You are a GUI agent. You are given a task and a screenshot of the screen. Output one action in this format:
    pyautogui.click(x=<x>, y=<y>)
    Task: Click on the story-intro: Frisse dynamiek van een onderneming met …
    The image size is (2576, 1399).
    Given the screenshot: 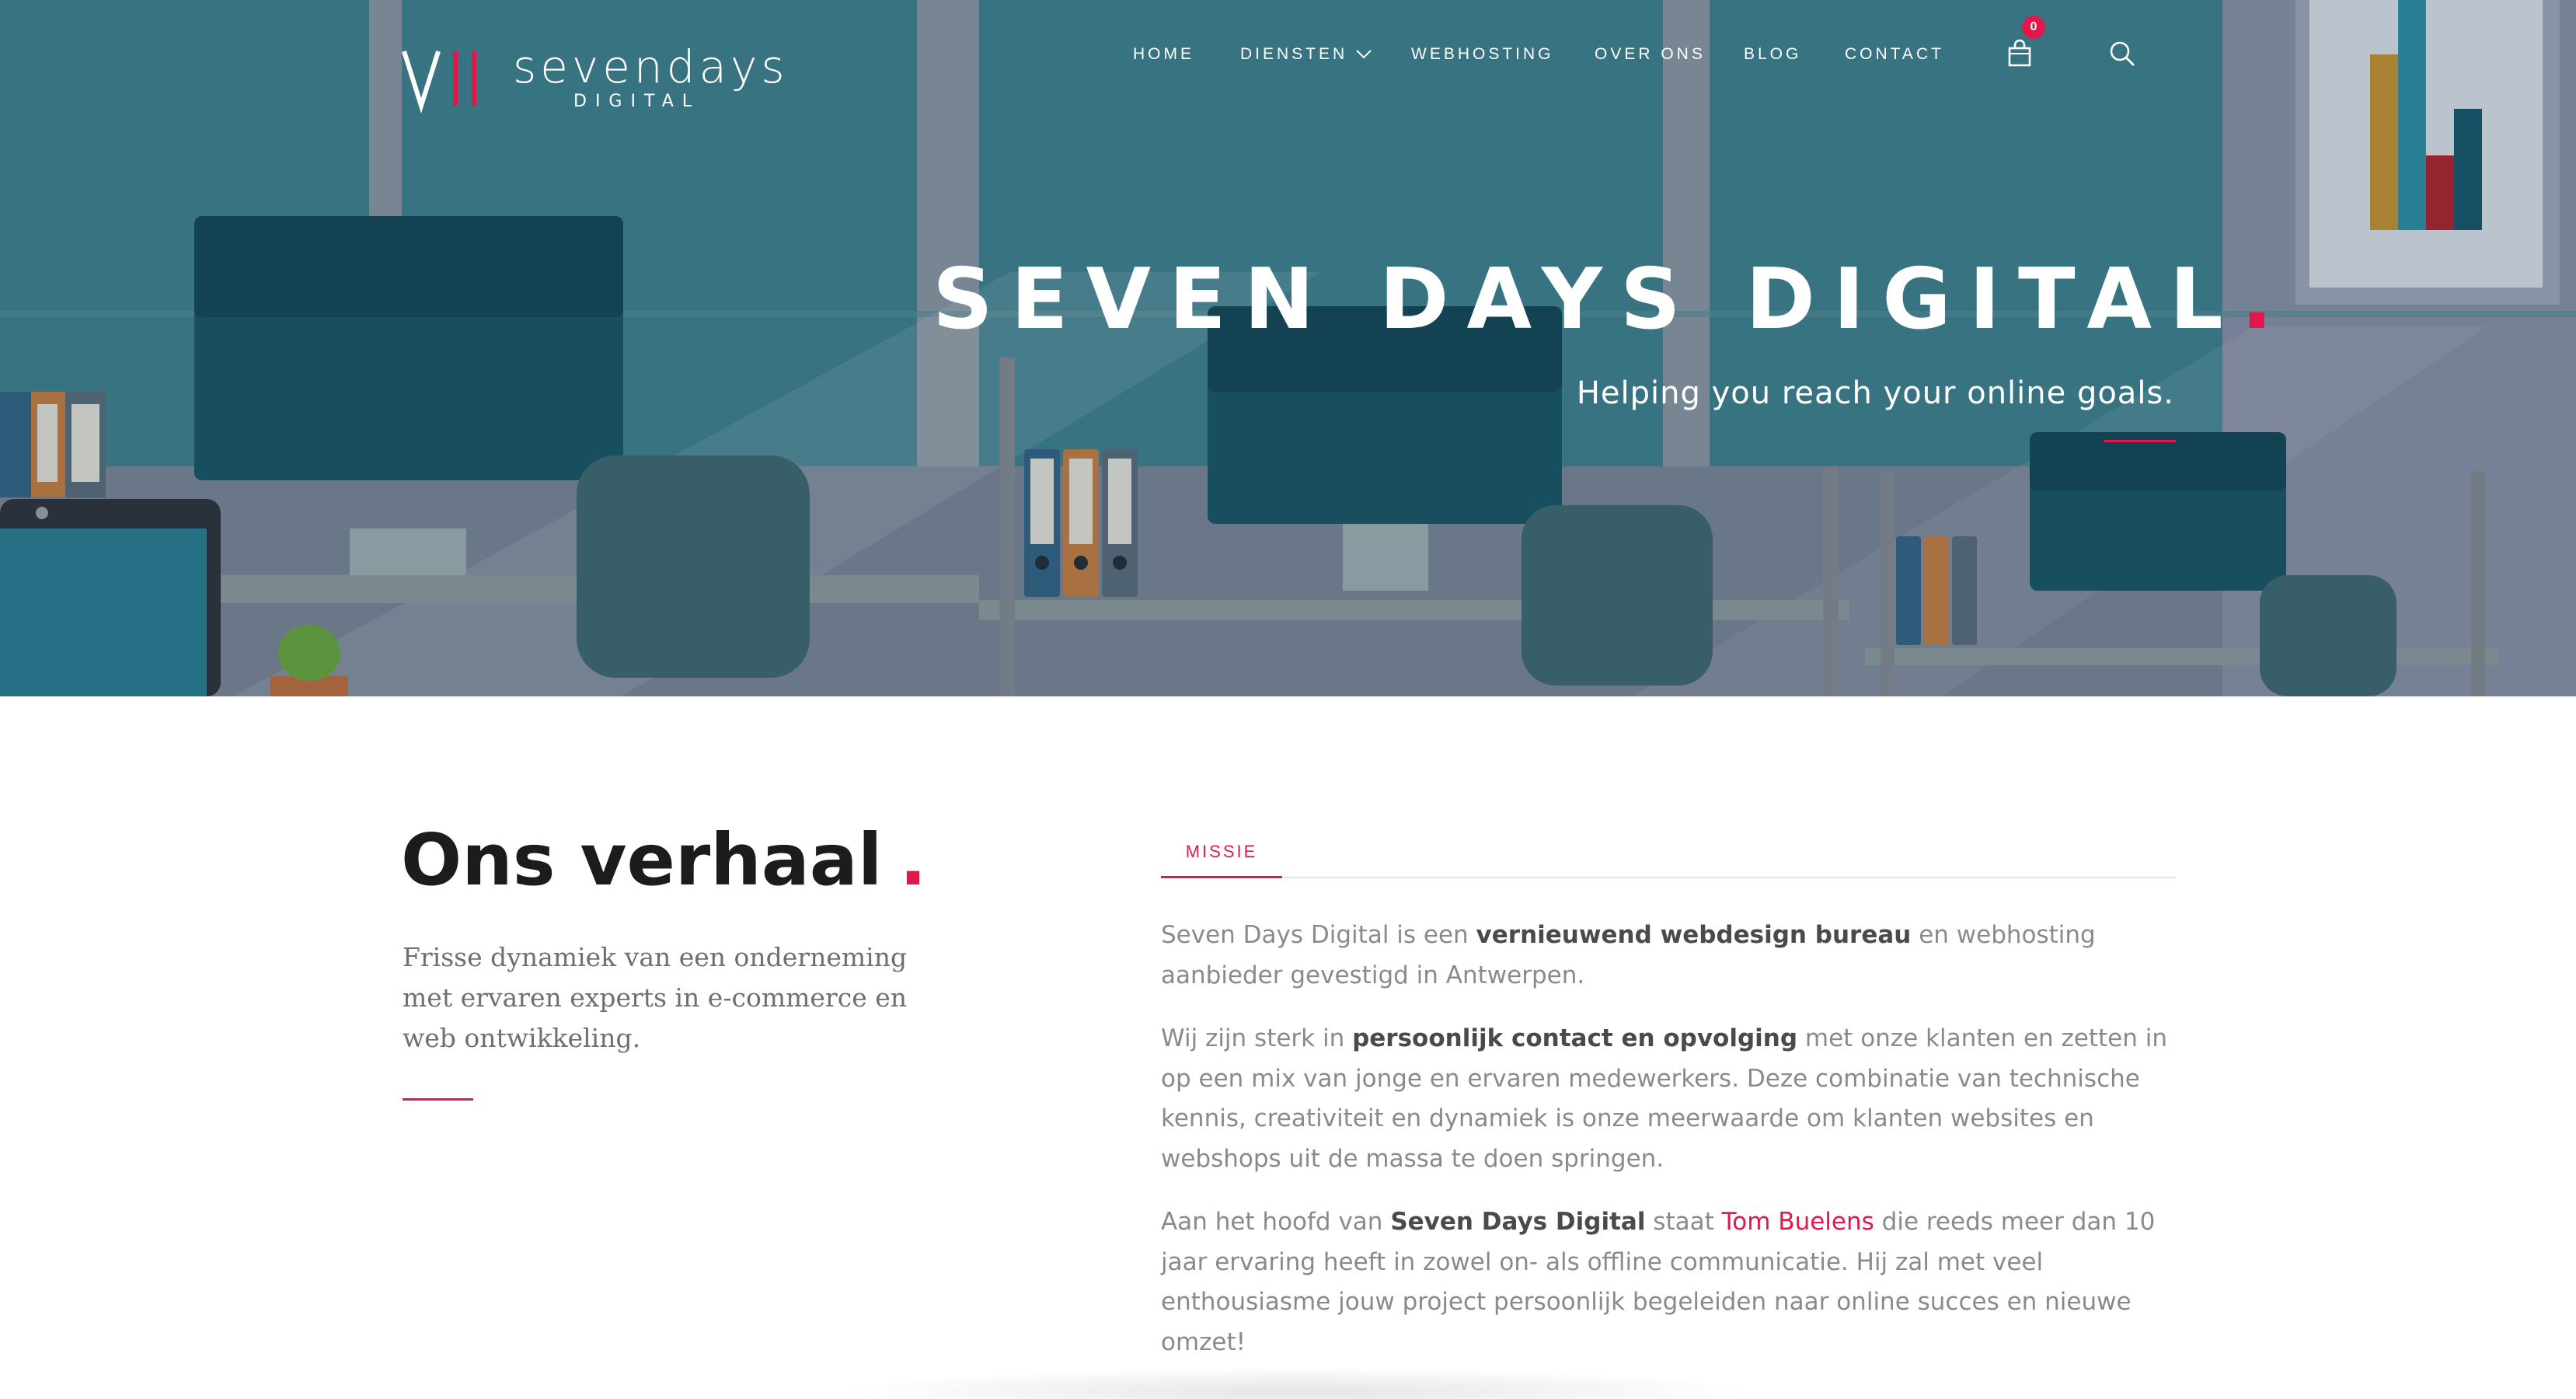 What is the action you would take?
    pyautogui.click(x=655, y=998)
    